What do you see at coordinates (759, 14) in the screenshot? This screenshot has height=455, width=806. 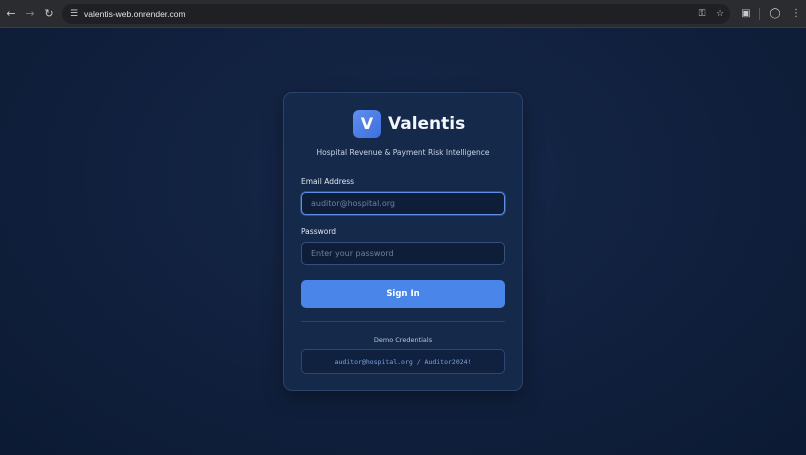 I see `toolbar-divider` at bounding box center [759, 14].